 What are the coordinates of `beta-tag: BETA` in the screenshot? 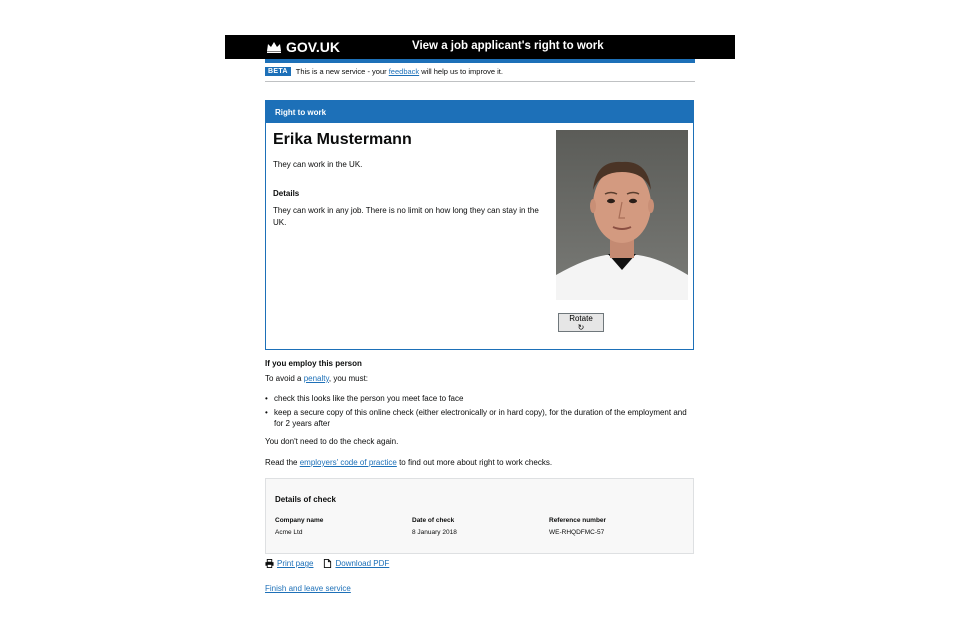 It's located at (278, 71).